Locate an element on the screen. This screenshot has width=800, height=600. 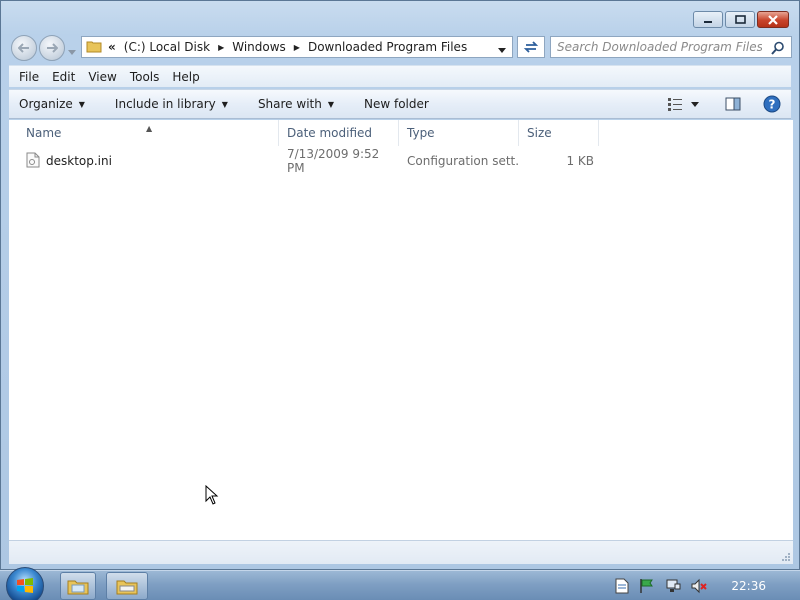
new-folder-button: New folder is located at coordinates (396, 104).